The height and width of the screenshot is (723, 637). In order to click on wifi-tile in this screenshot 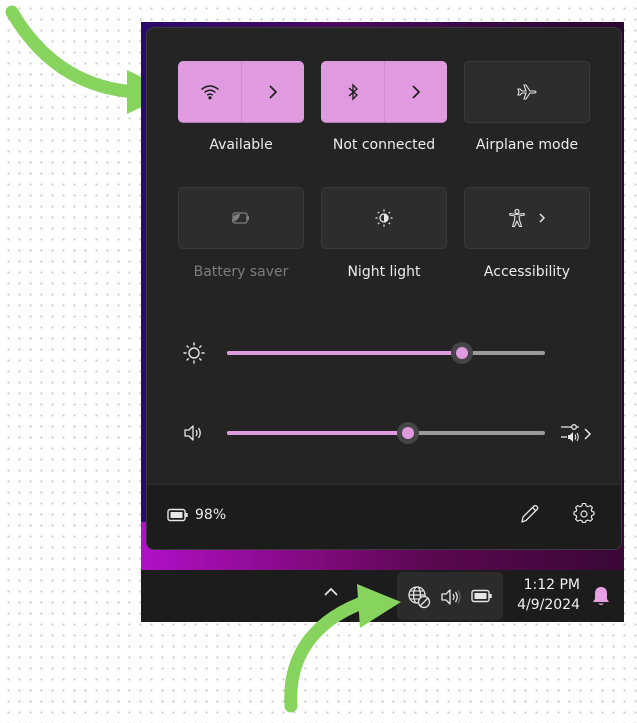, I will do `click(241, 92)`.